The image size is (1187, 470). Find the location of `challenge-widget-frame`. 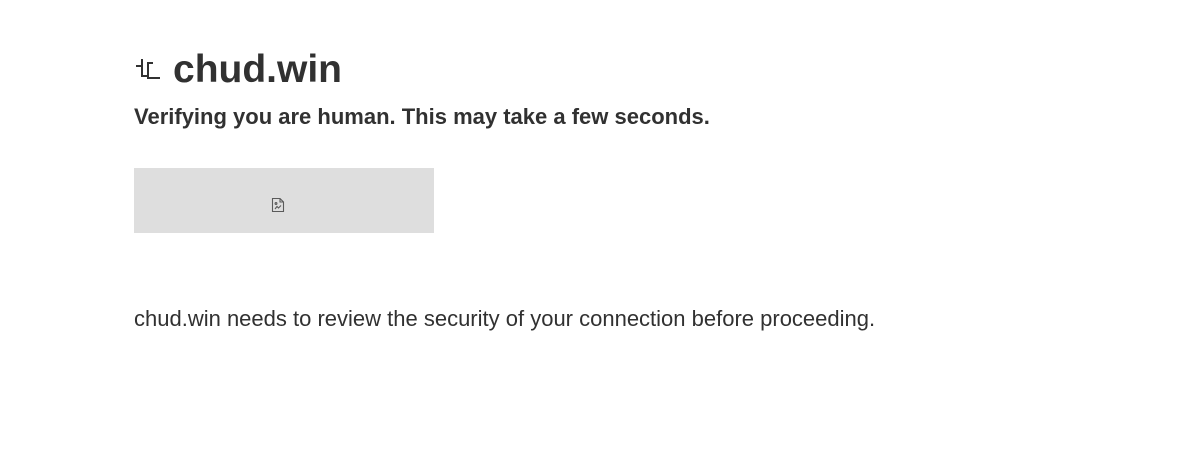

challenge-widget-frame is located at coordinates (284, 200).